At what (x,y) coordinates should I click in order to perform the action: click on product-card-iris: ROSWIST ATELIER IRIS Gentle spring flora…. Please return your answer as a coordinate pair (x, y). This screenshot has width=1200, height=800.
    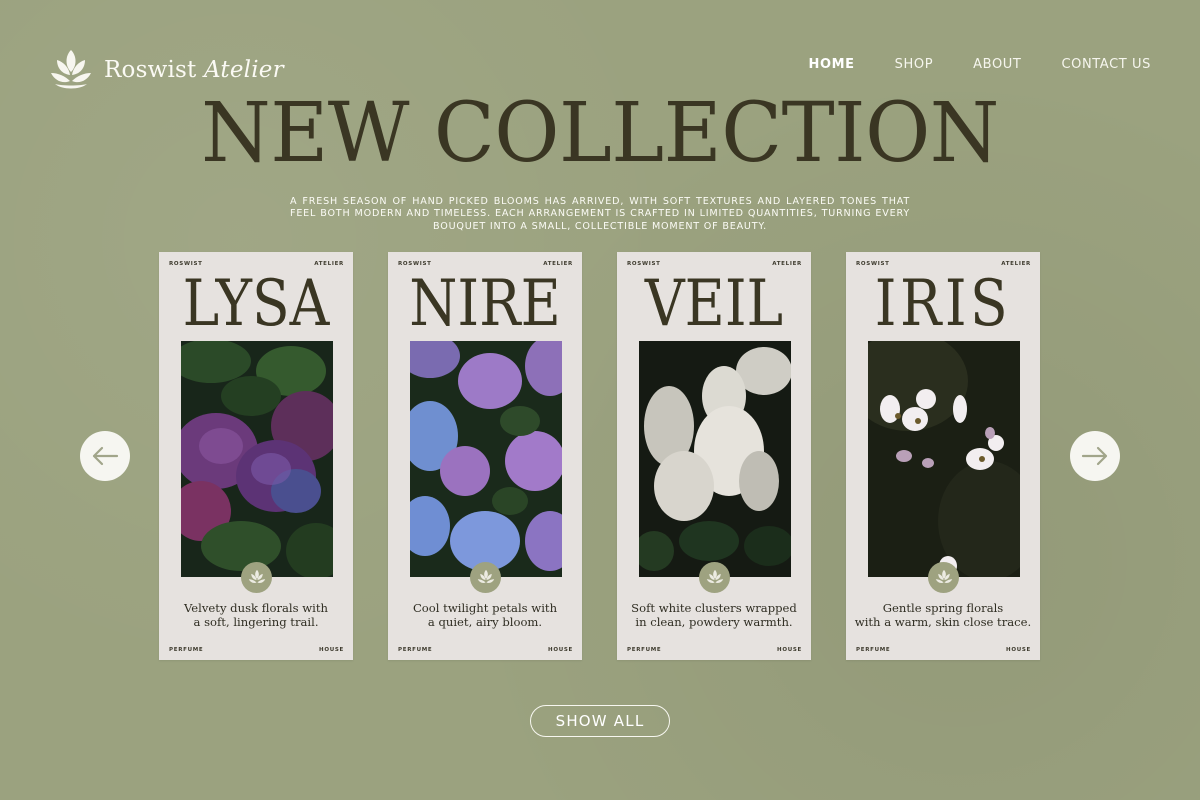
    Looking at the image, I should click on (943, 456).